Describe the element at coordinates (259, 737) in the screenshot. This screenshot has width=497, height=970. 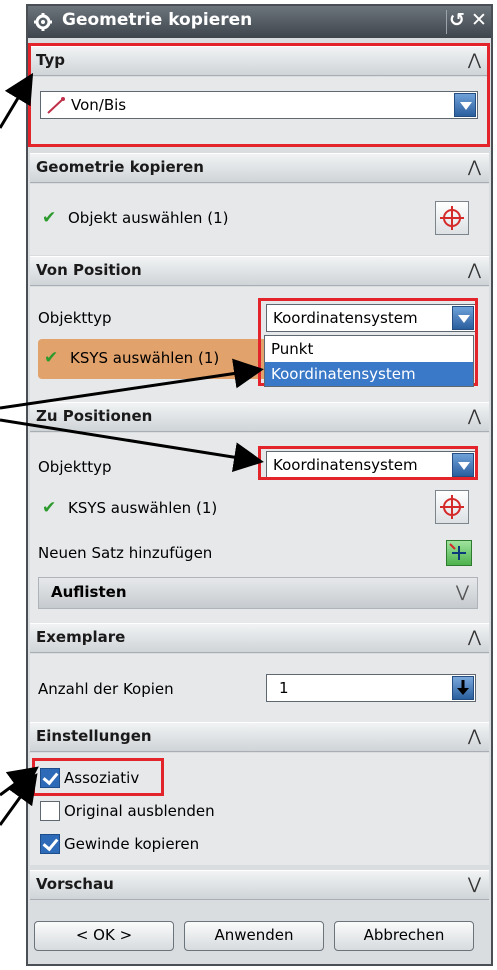
I see `section-header-einstellungen: Einstellungen ⋀` at that location.